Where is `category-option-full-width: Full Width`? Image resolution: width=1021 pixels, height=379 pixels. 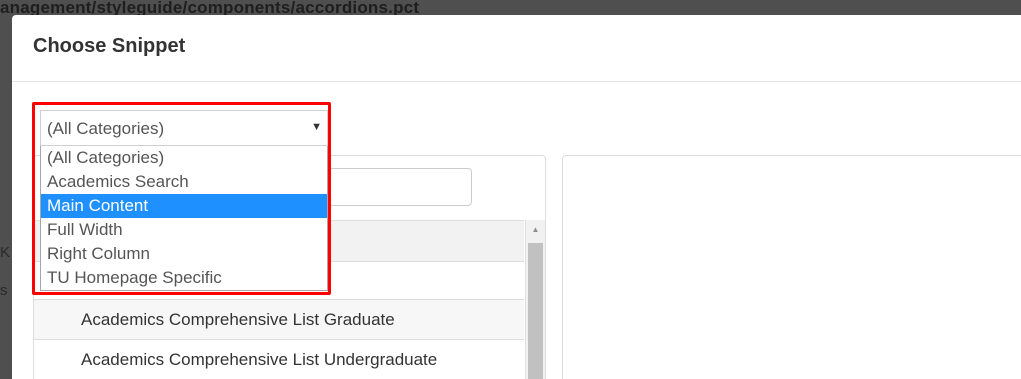 category-option-full-width: Full Width is located at coordinates (184, 230).